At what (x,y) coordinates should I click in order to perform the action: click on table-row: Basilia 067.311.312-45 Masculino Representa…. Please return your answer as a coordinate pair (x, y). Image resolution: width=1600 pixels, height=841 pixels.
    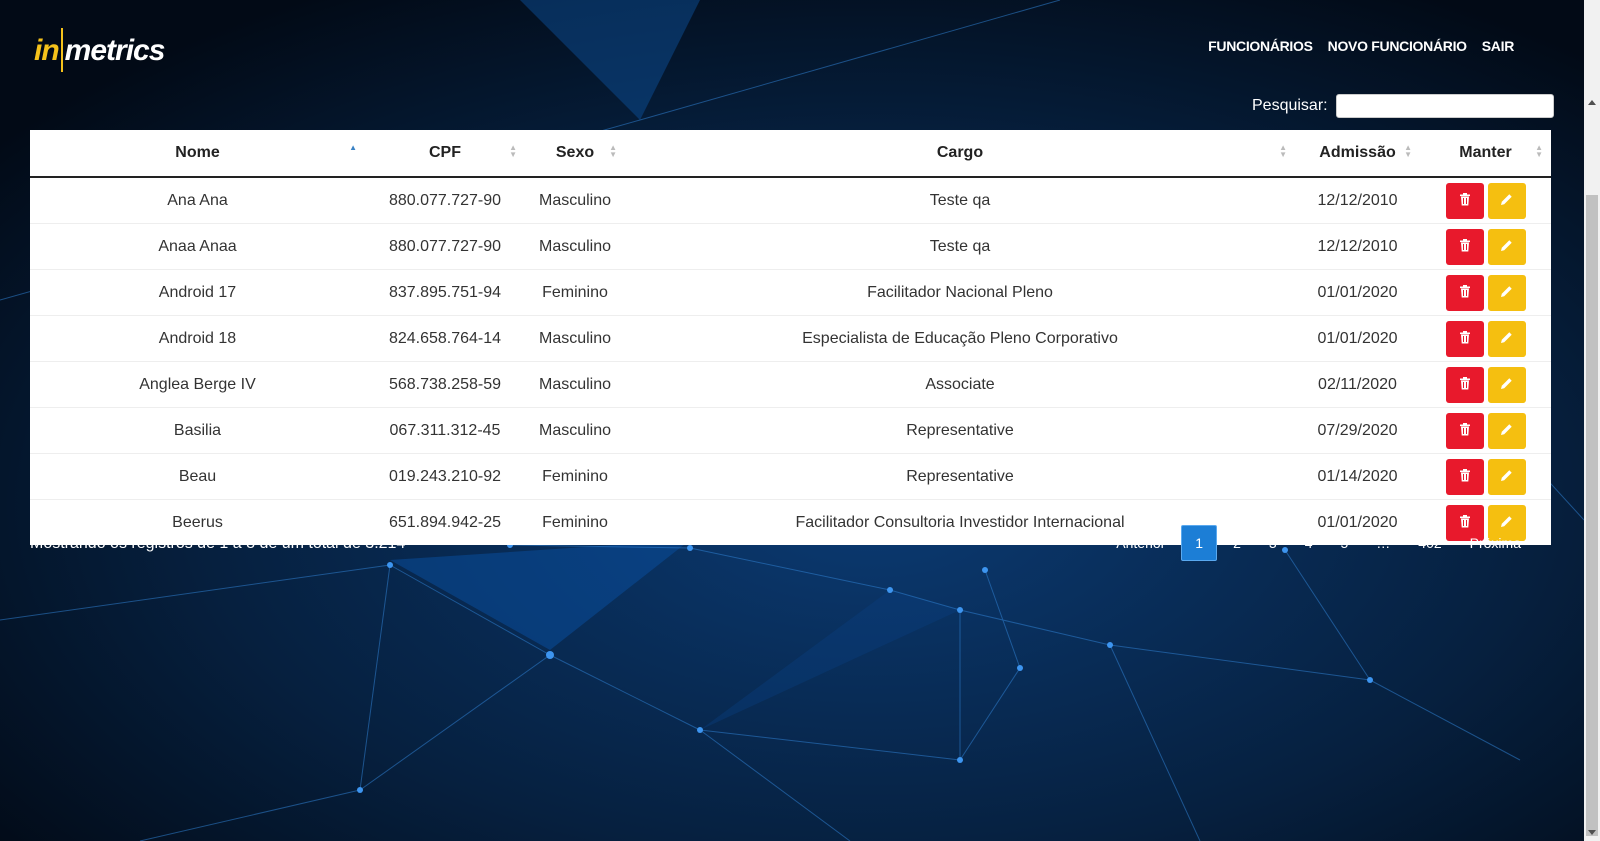
    Looking at the image, I should click on (790, 430).